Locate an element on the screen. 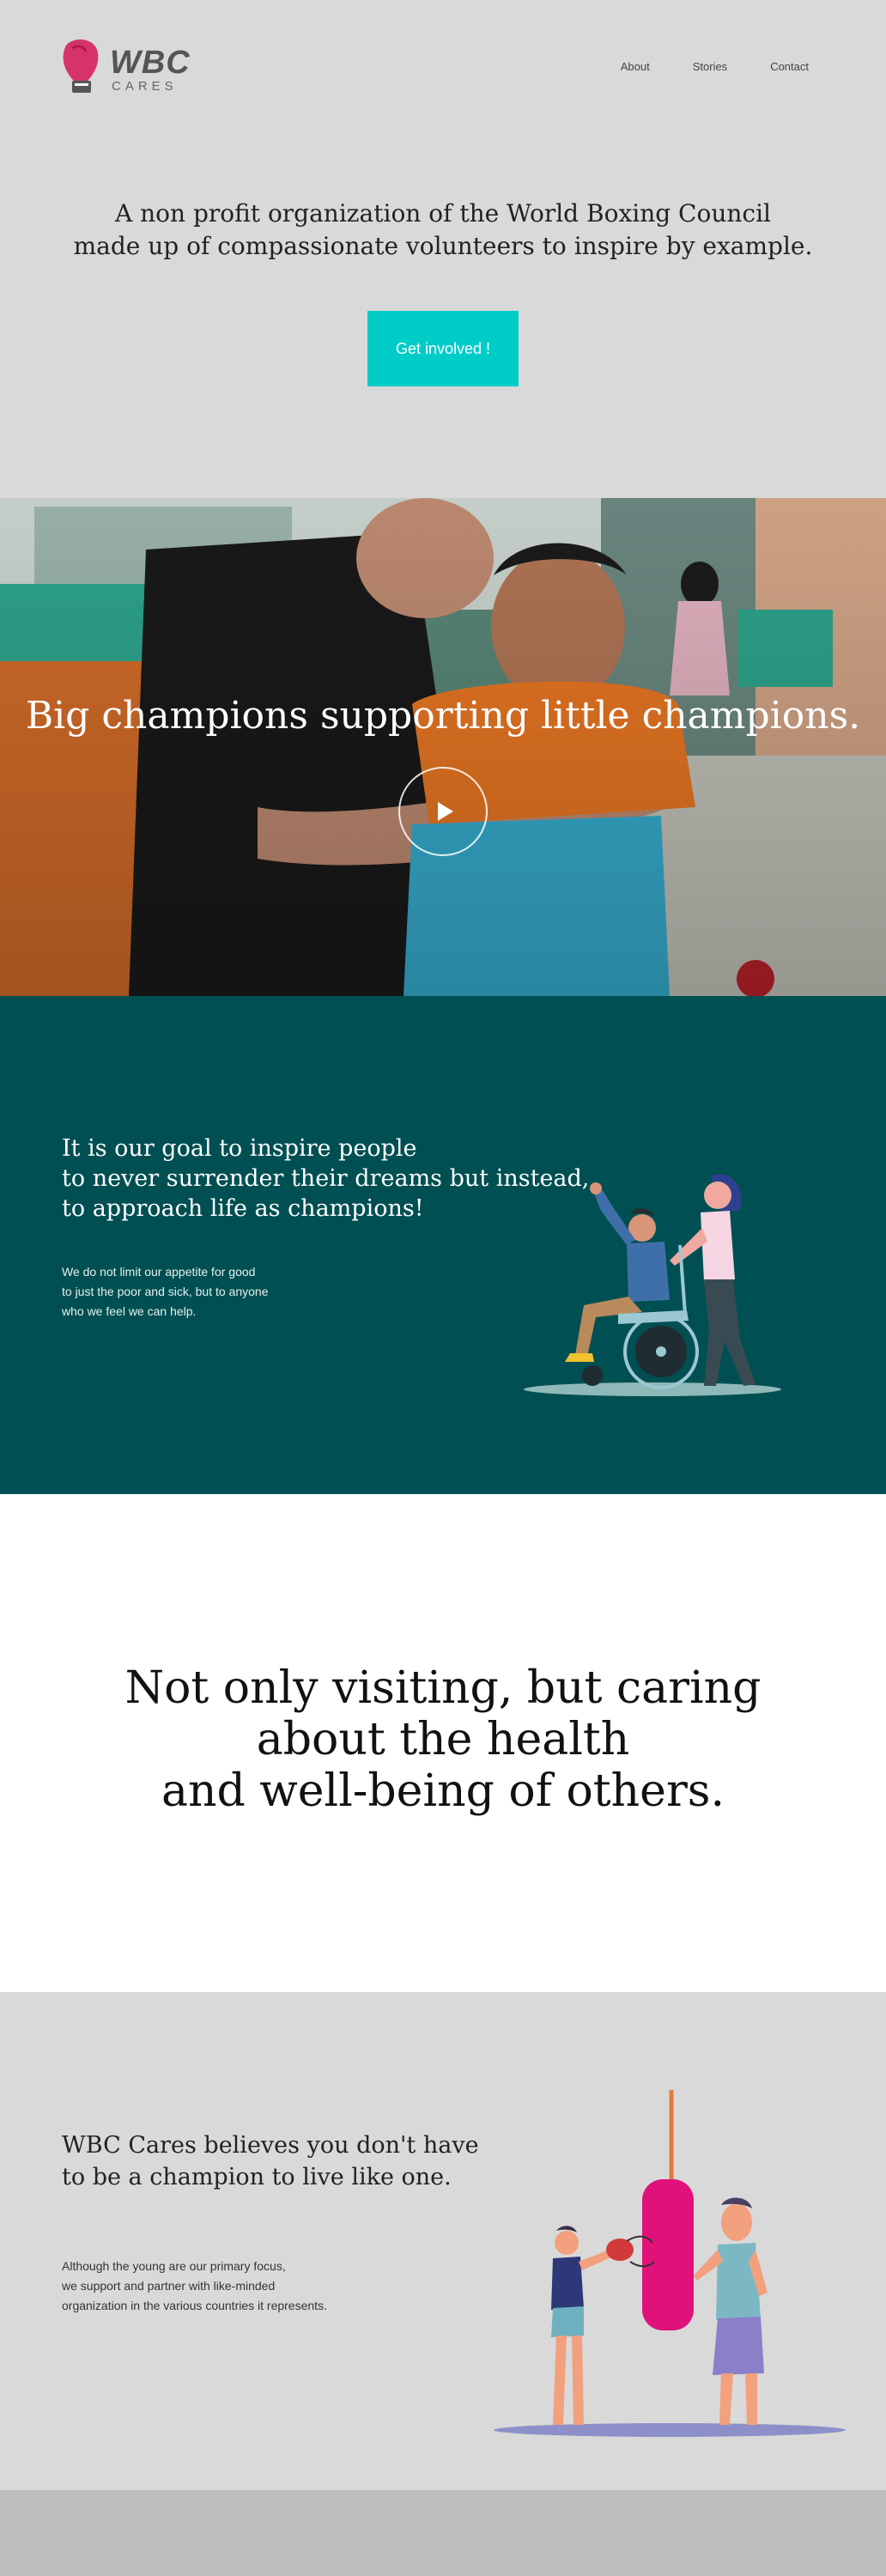 The height and width of the screenshot is (2576, 886). champion-heading-line: WBC Cares believes you don't have is located at coordinates (270, 2145).